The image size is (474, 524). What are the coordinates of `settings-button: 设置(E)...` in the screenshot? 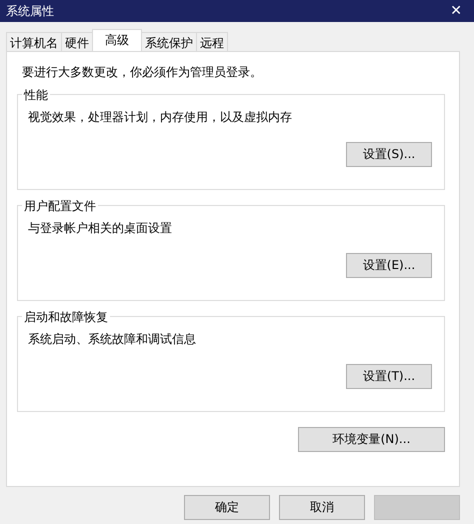 It's located at (389, 265).